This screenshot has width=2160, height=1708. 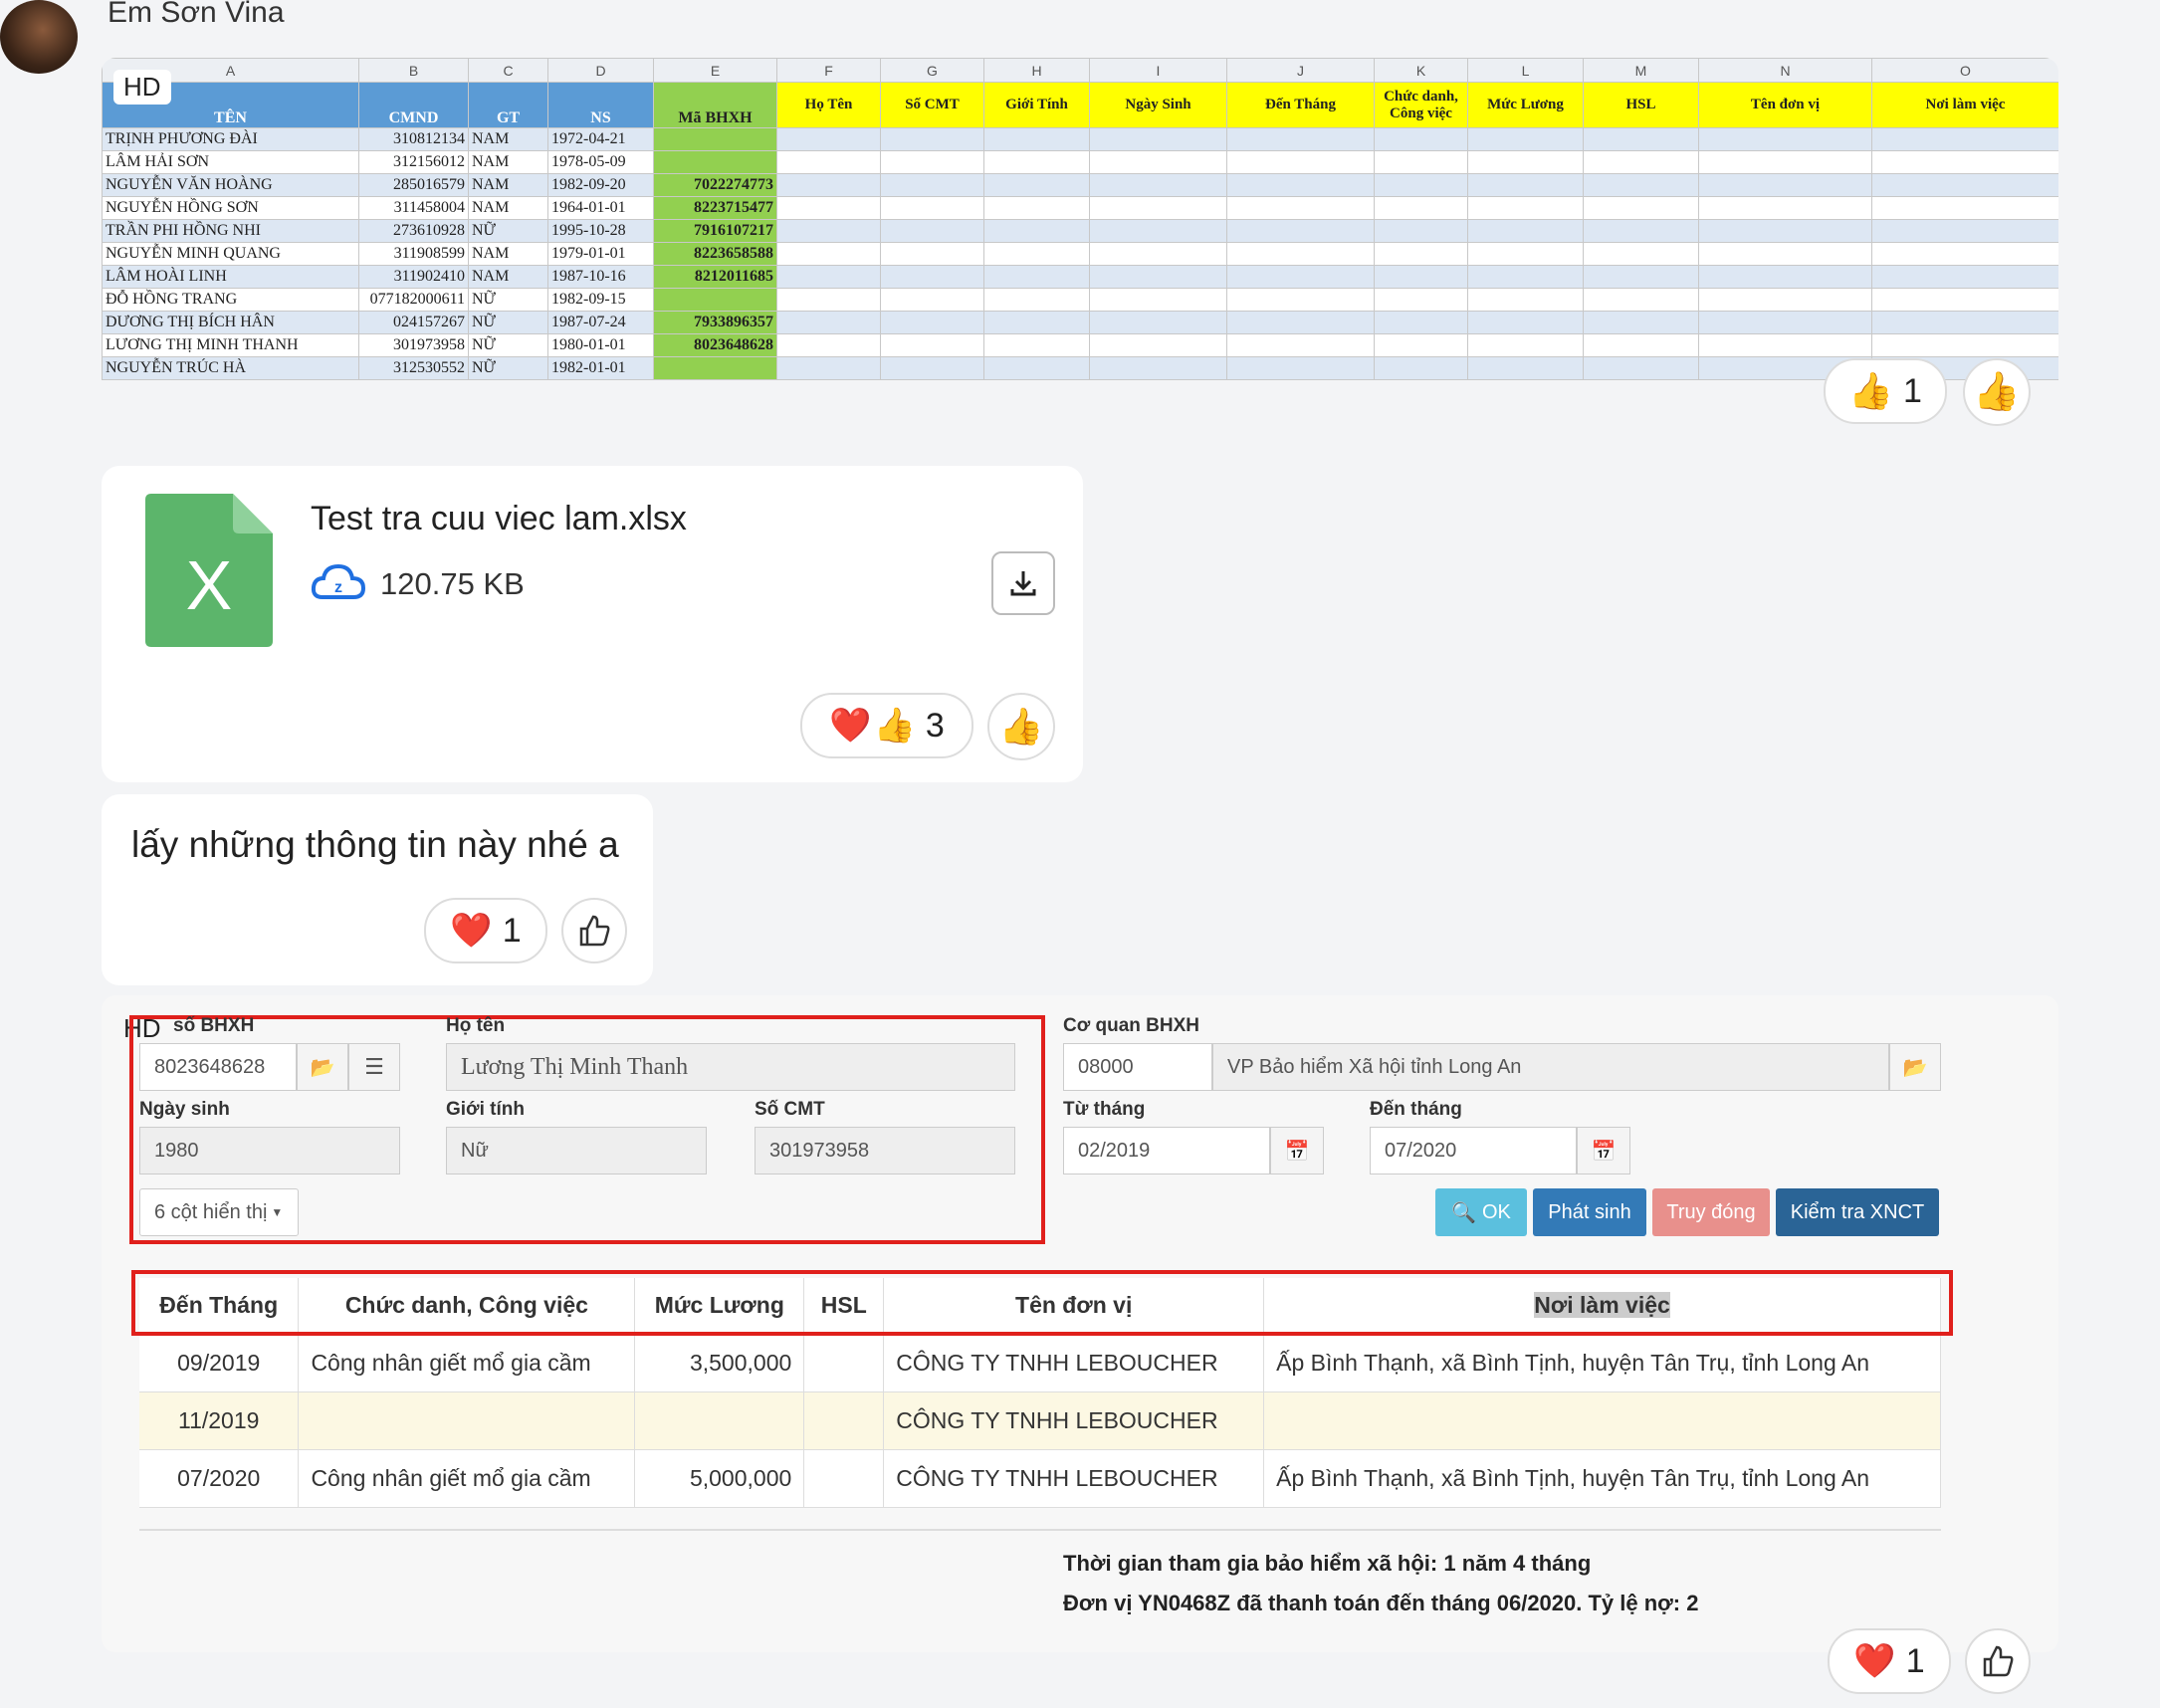 I want to click on den-thang-calendar-button: 📅, so click(x=1603, y=1150).